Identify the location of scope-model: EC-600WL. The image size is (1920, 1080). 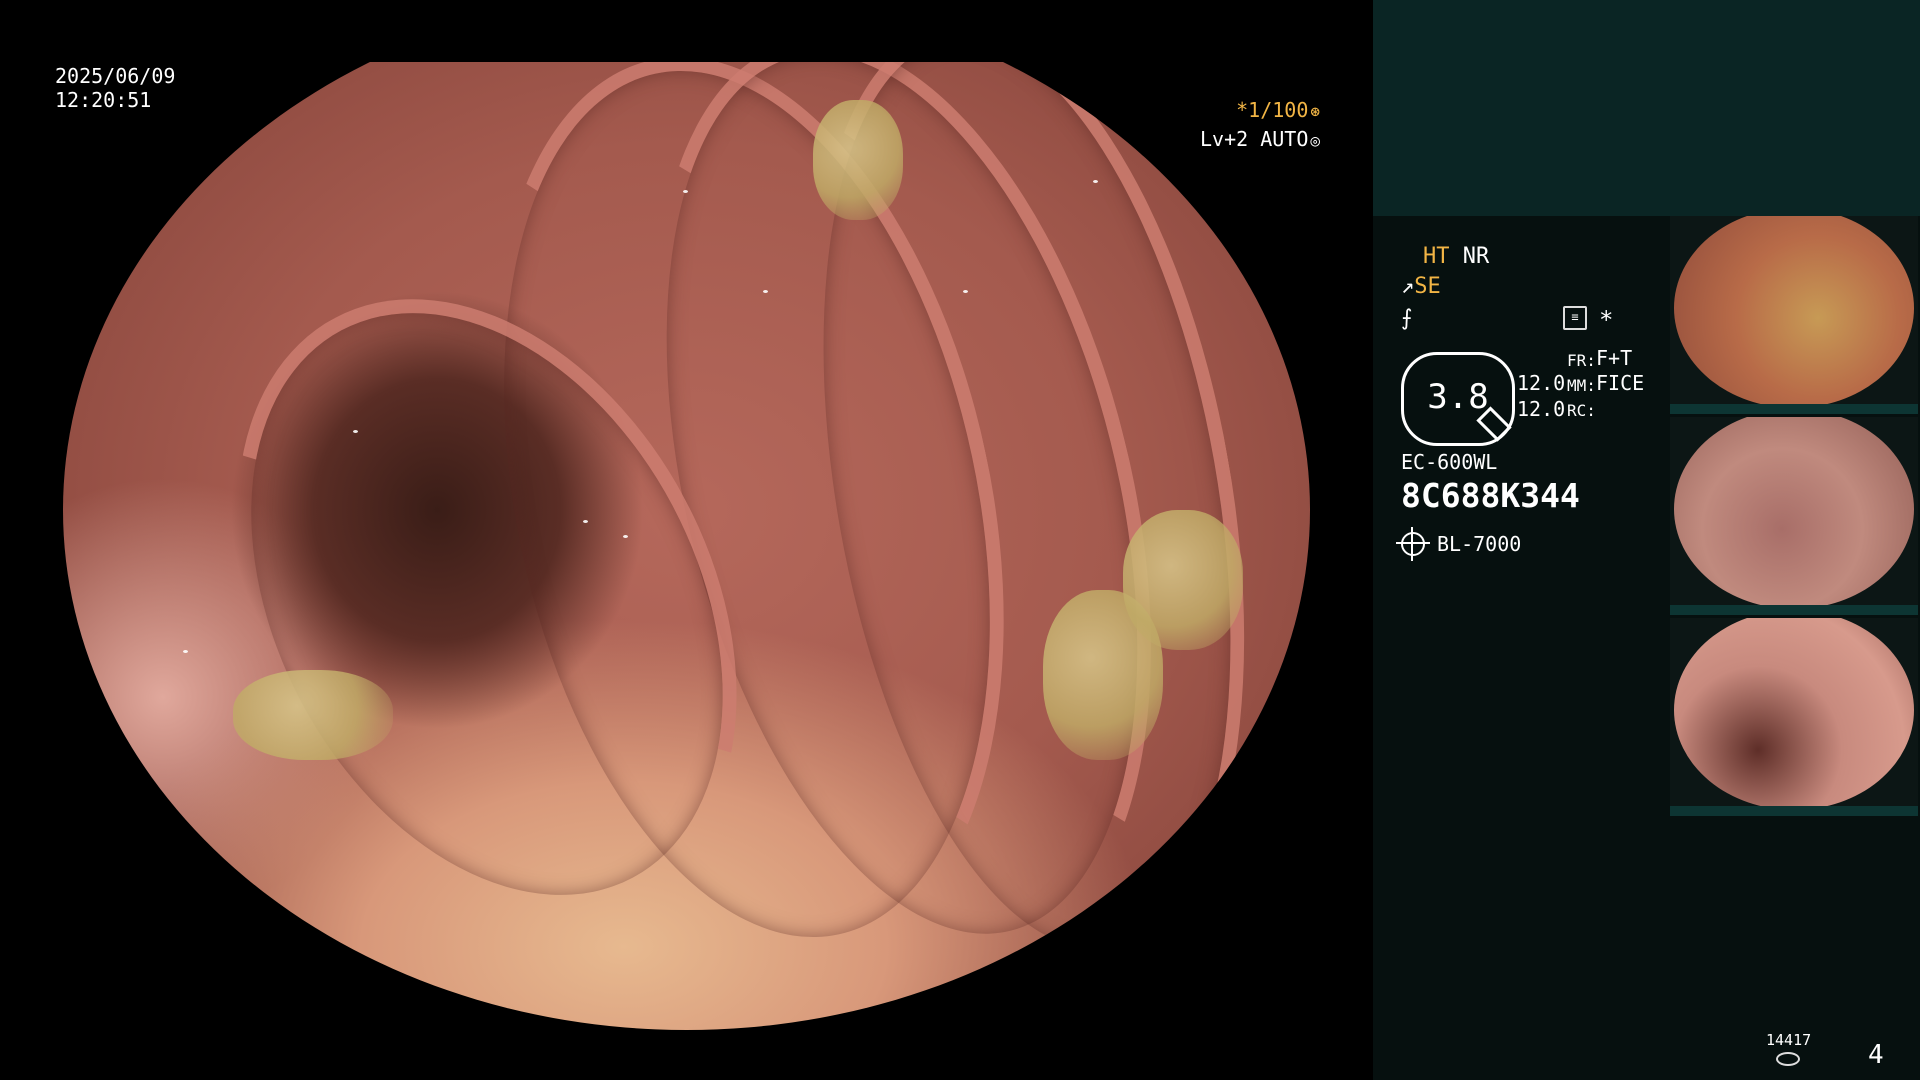
(1449, 462).